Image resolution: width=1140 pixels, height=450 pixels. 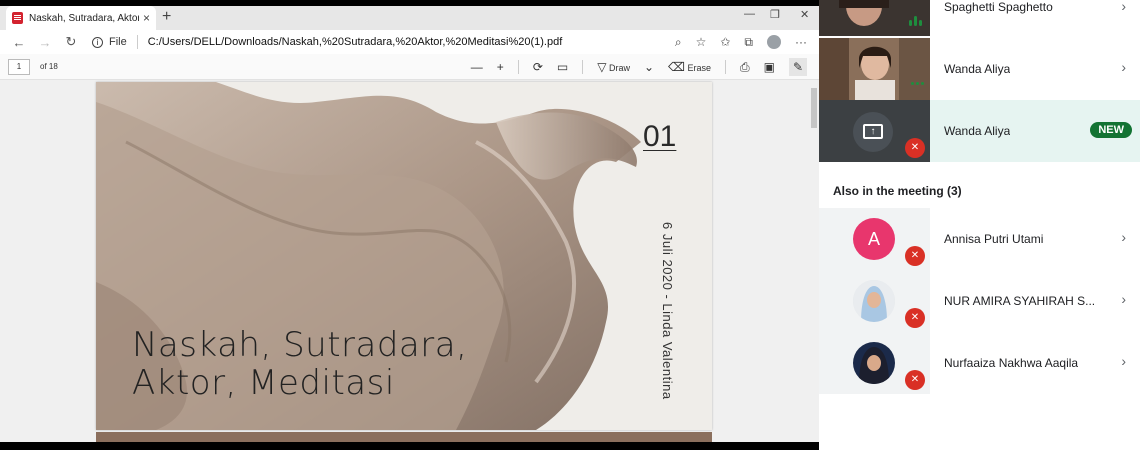 I want to click on fit-page-icon: ▭, so click(x=562, y=67).